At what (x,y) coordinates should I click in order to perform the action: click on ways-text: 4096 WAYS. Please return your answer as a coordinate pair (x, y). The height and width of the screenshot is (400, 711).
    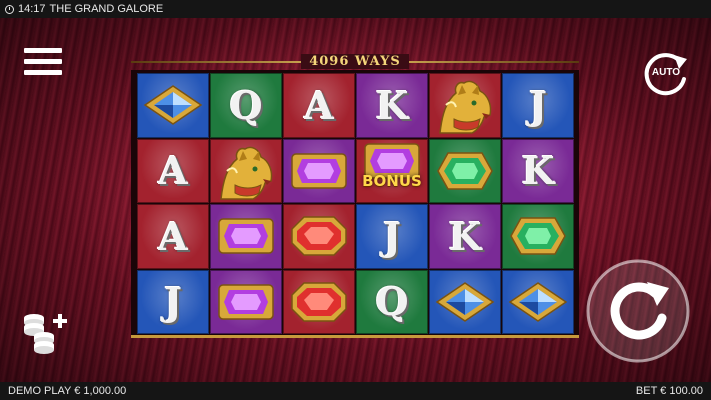
    Looking at the image, I should click on (355, 61).